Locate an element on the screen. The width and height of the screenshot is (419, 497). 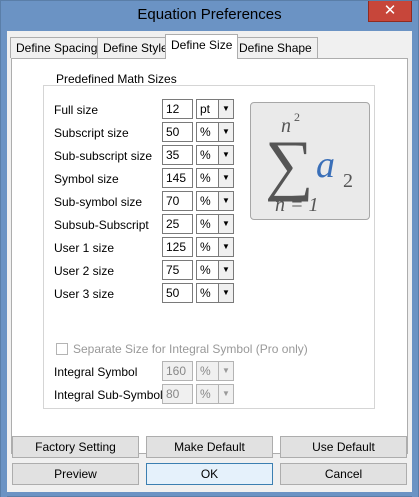
summation-preview-graphic: n 2 ∑ a 2 n = 1 is located at coordinates (309, 163).